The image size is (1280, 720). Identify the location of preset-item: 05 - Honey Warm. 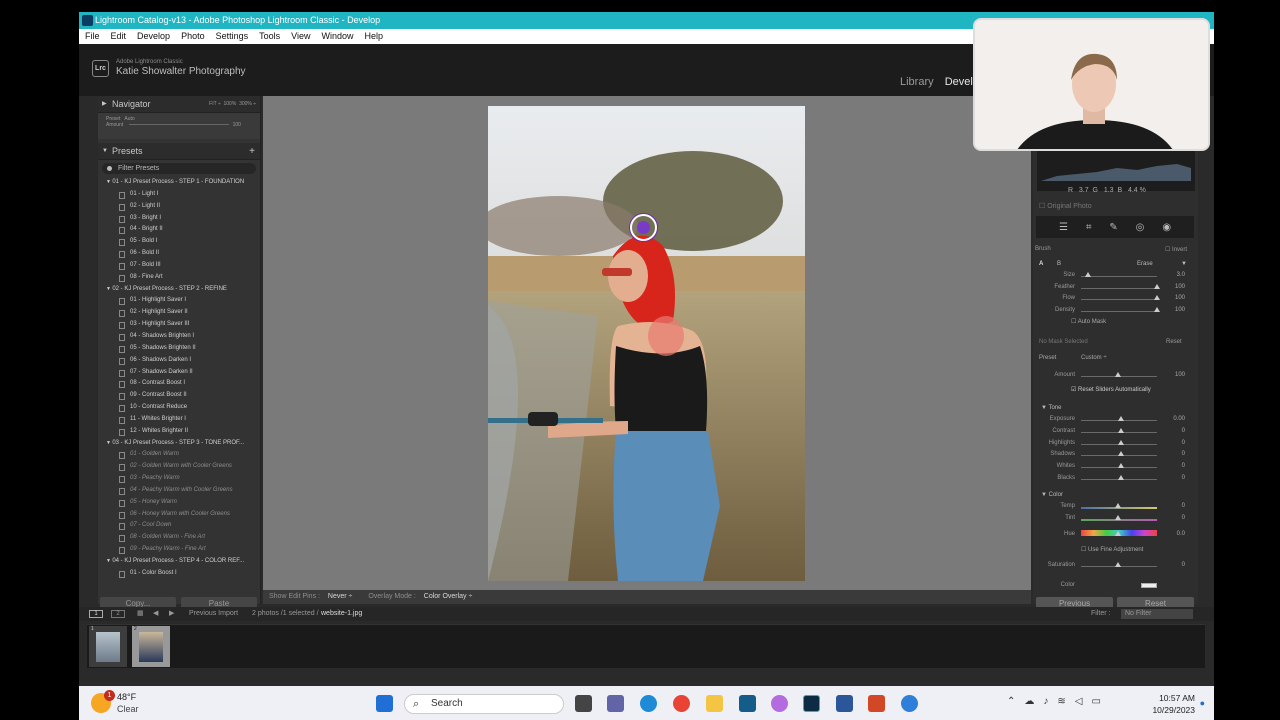
(179, 503).